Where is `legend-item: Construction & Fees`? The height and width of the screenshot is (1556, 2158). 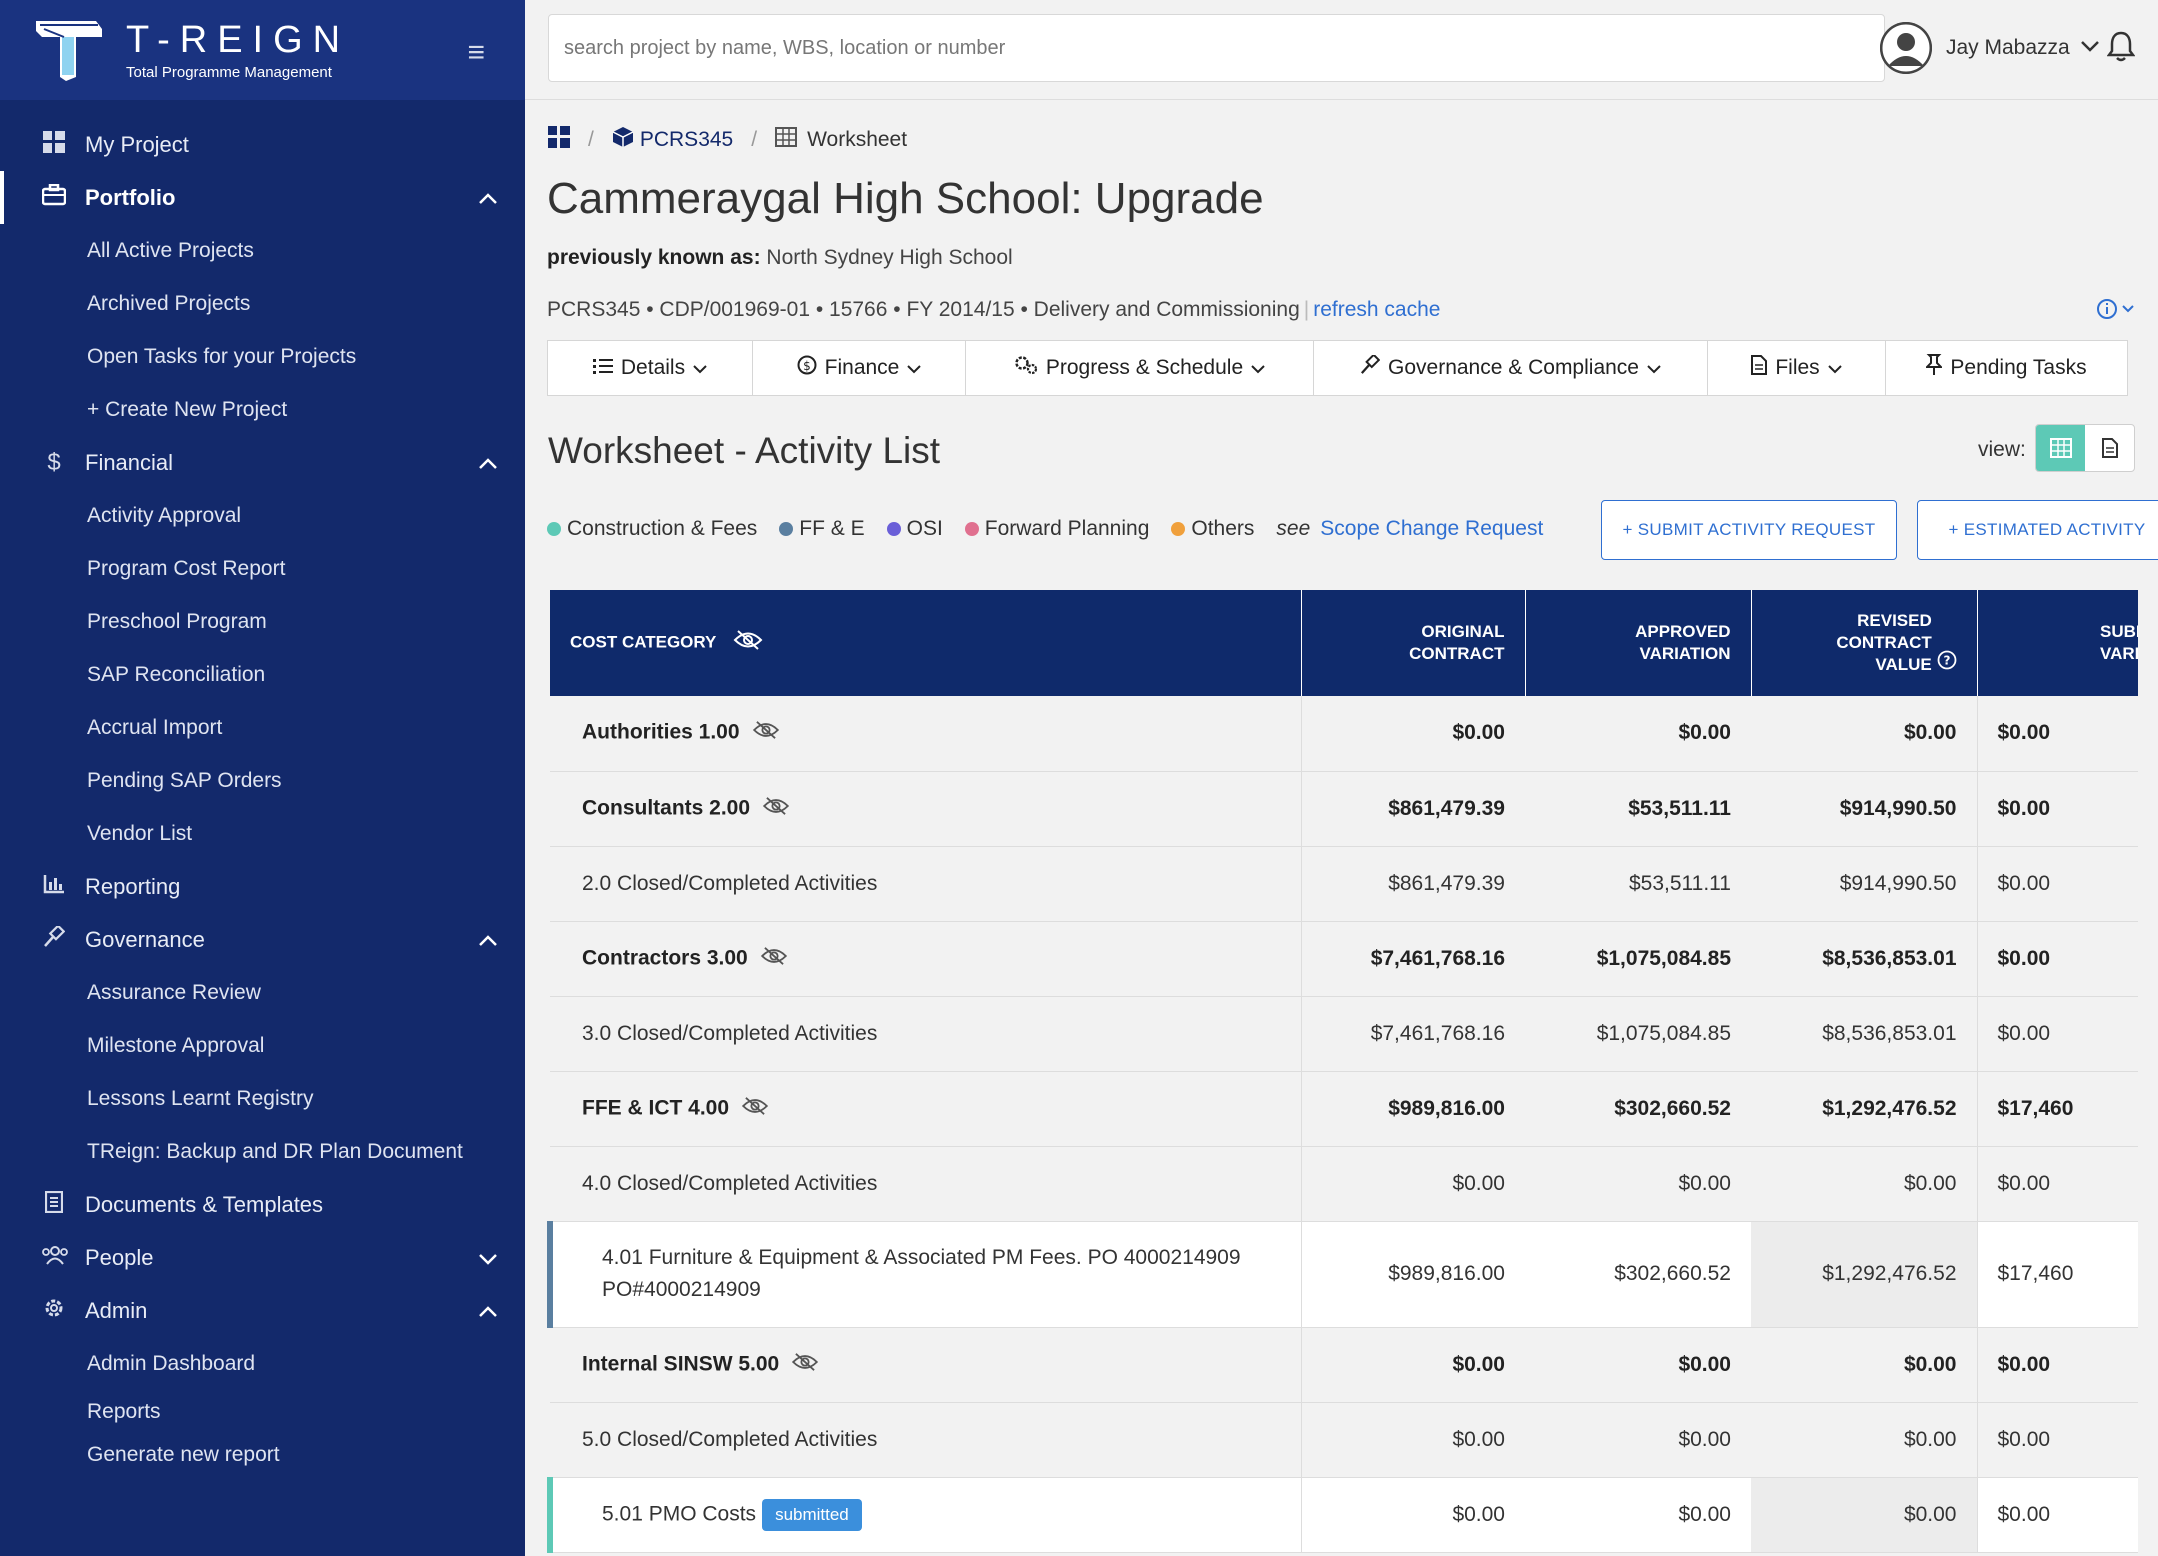 legend-item: Construction & Fees is located at coordinates (652, 529).